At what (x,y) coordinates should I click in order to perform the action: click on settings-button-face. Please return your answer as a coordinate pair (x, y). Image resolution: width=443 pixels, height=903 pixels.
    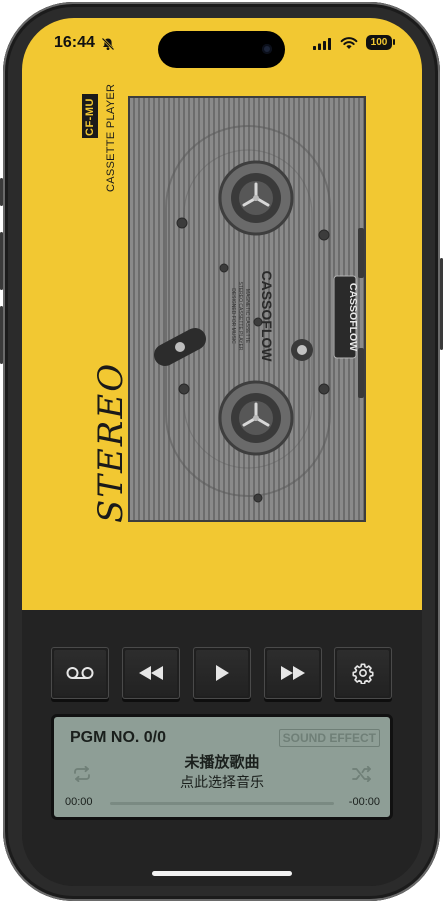
    Looking at the image, I should click on (363, 673).